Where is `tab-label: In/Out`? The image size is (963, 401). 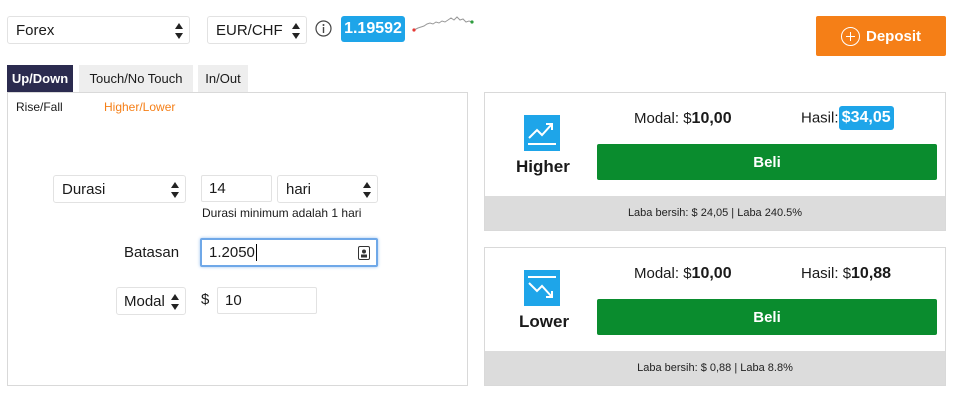 tab-label: In/Out is located at coordinates (223, 78).